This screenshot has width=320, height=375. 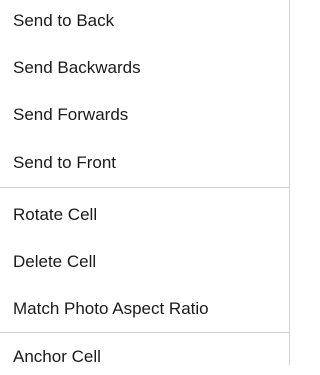 What do you see at coordinates (144, 163) in the screenshot?
I see `menu-item-send-to-front: Send to Front` at bounding box center [144, 163].